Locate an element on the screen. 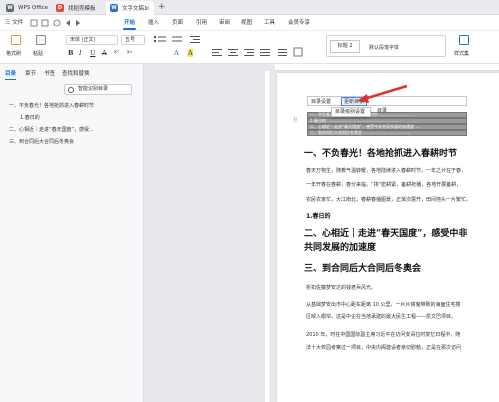  heading-3: 三、到合同后大合同后冬奥会 is located at coordinates (362, 267).